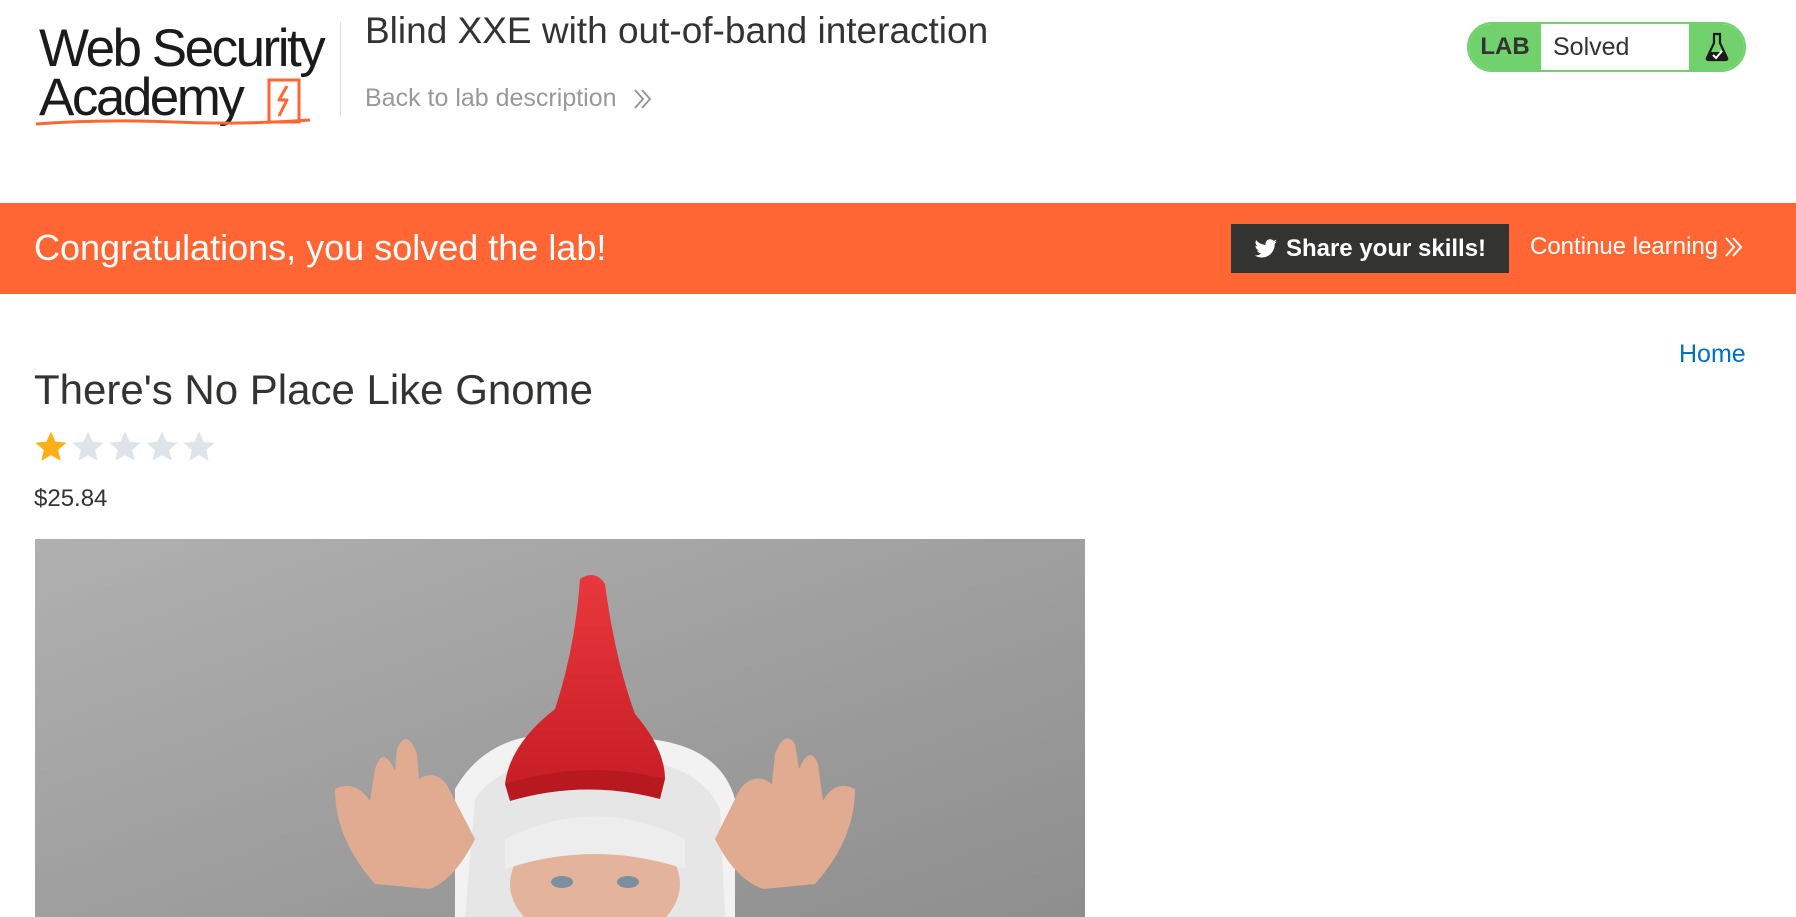  Describe the element at coordinates (1505, 47) in the screenshot. I see `lab-status-tag: LAB` at that location.